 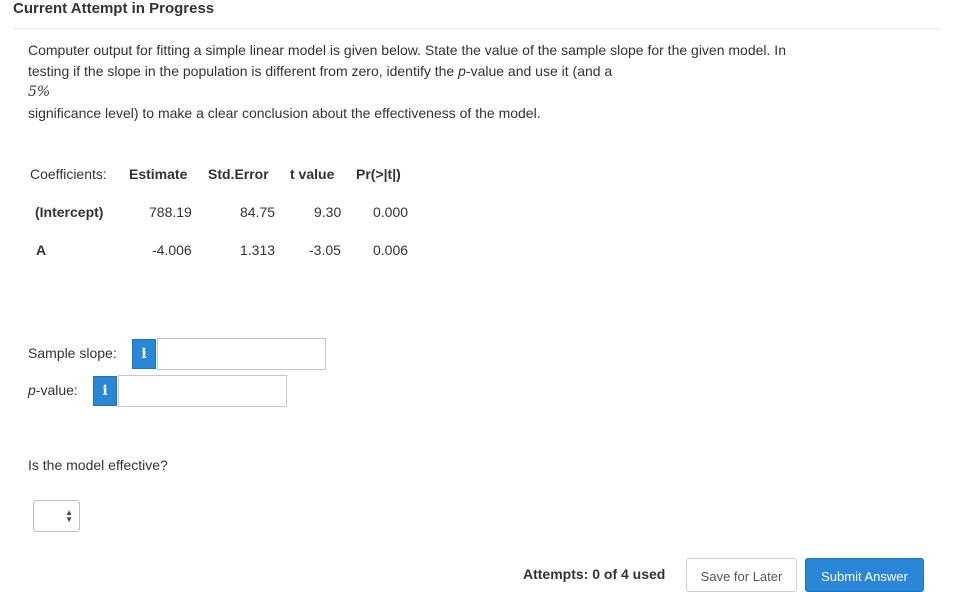 I want to click on pvalue-input, so click(x=202, y=391).